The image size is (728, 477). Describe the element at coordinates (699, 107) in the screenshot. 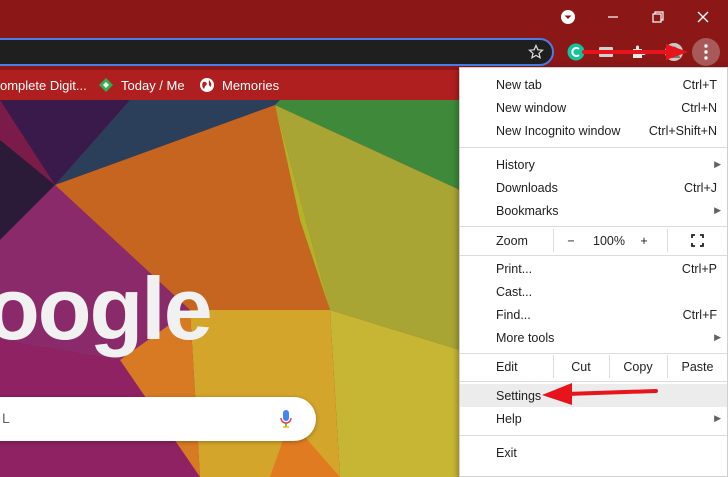

I see `menu-shortcut: Ctrl+N` at that location.